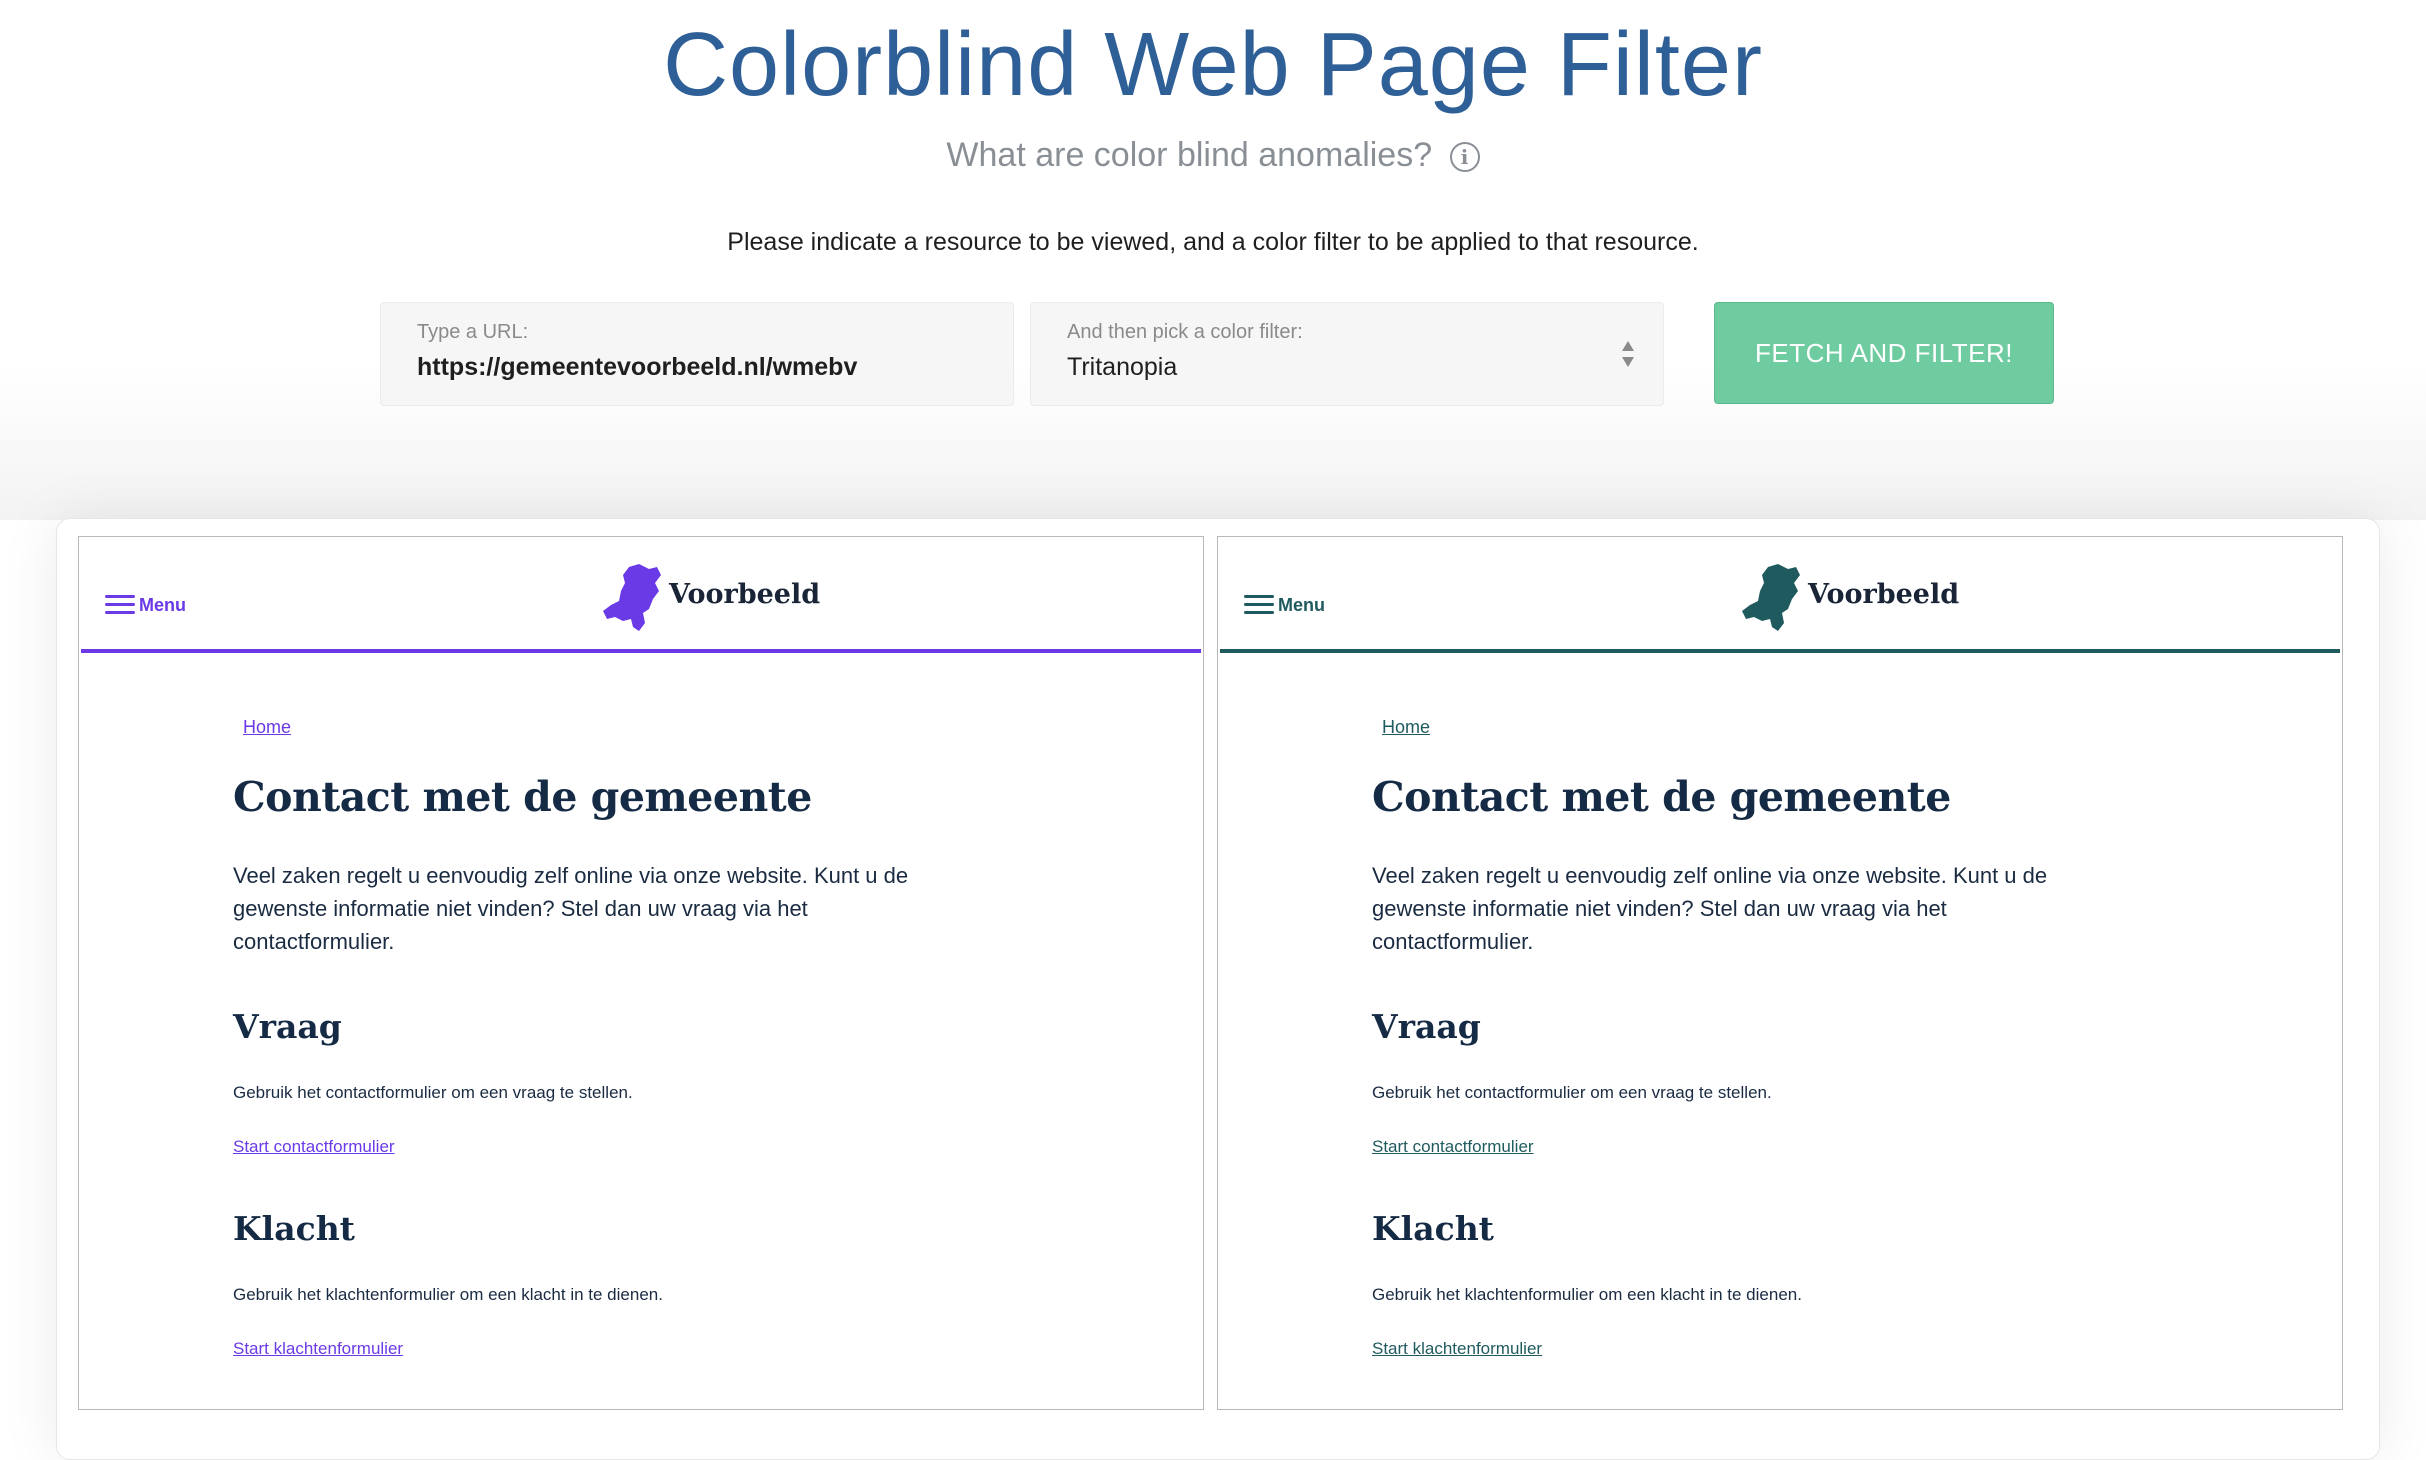 The width and height of the screenshot is (2426, 1460). I want to click on url-input: https://gemeentevoorbeeld.nl/wmebv, so click(637, 367).